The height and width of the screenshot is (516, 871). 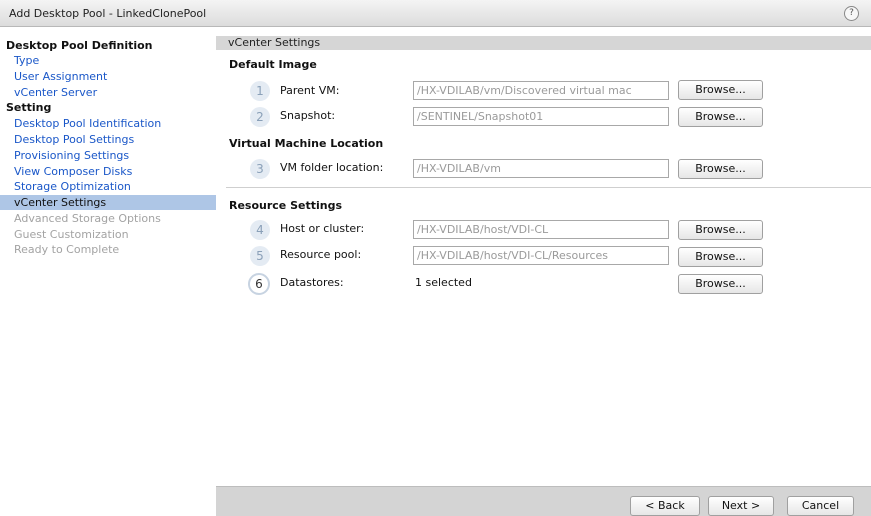 What do you see at coordinates (286, 205) in the screenshot?
I see `section-resource-settings: Resource Settings` at bounding box center [286, 205].